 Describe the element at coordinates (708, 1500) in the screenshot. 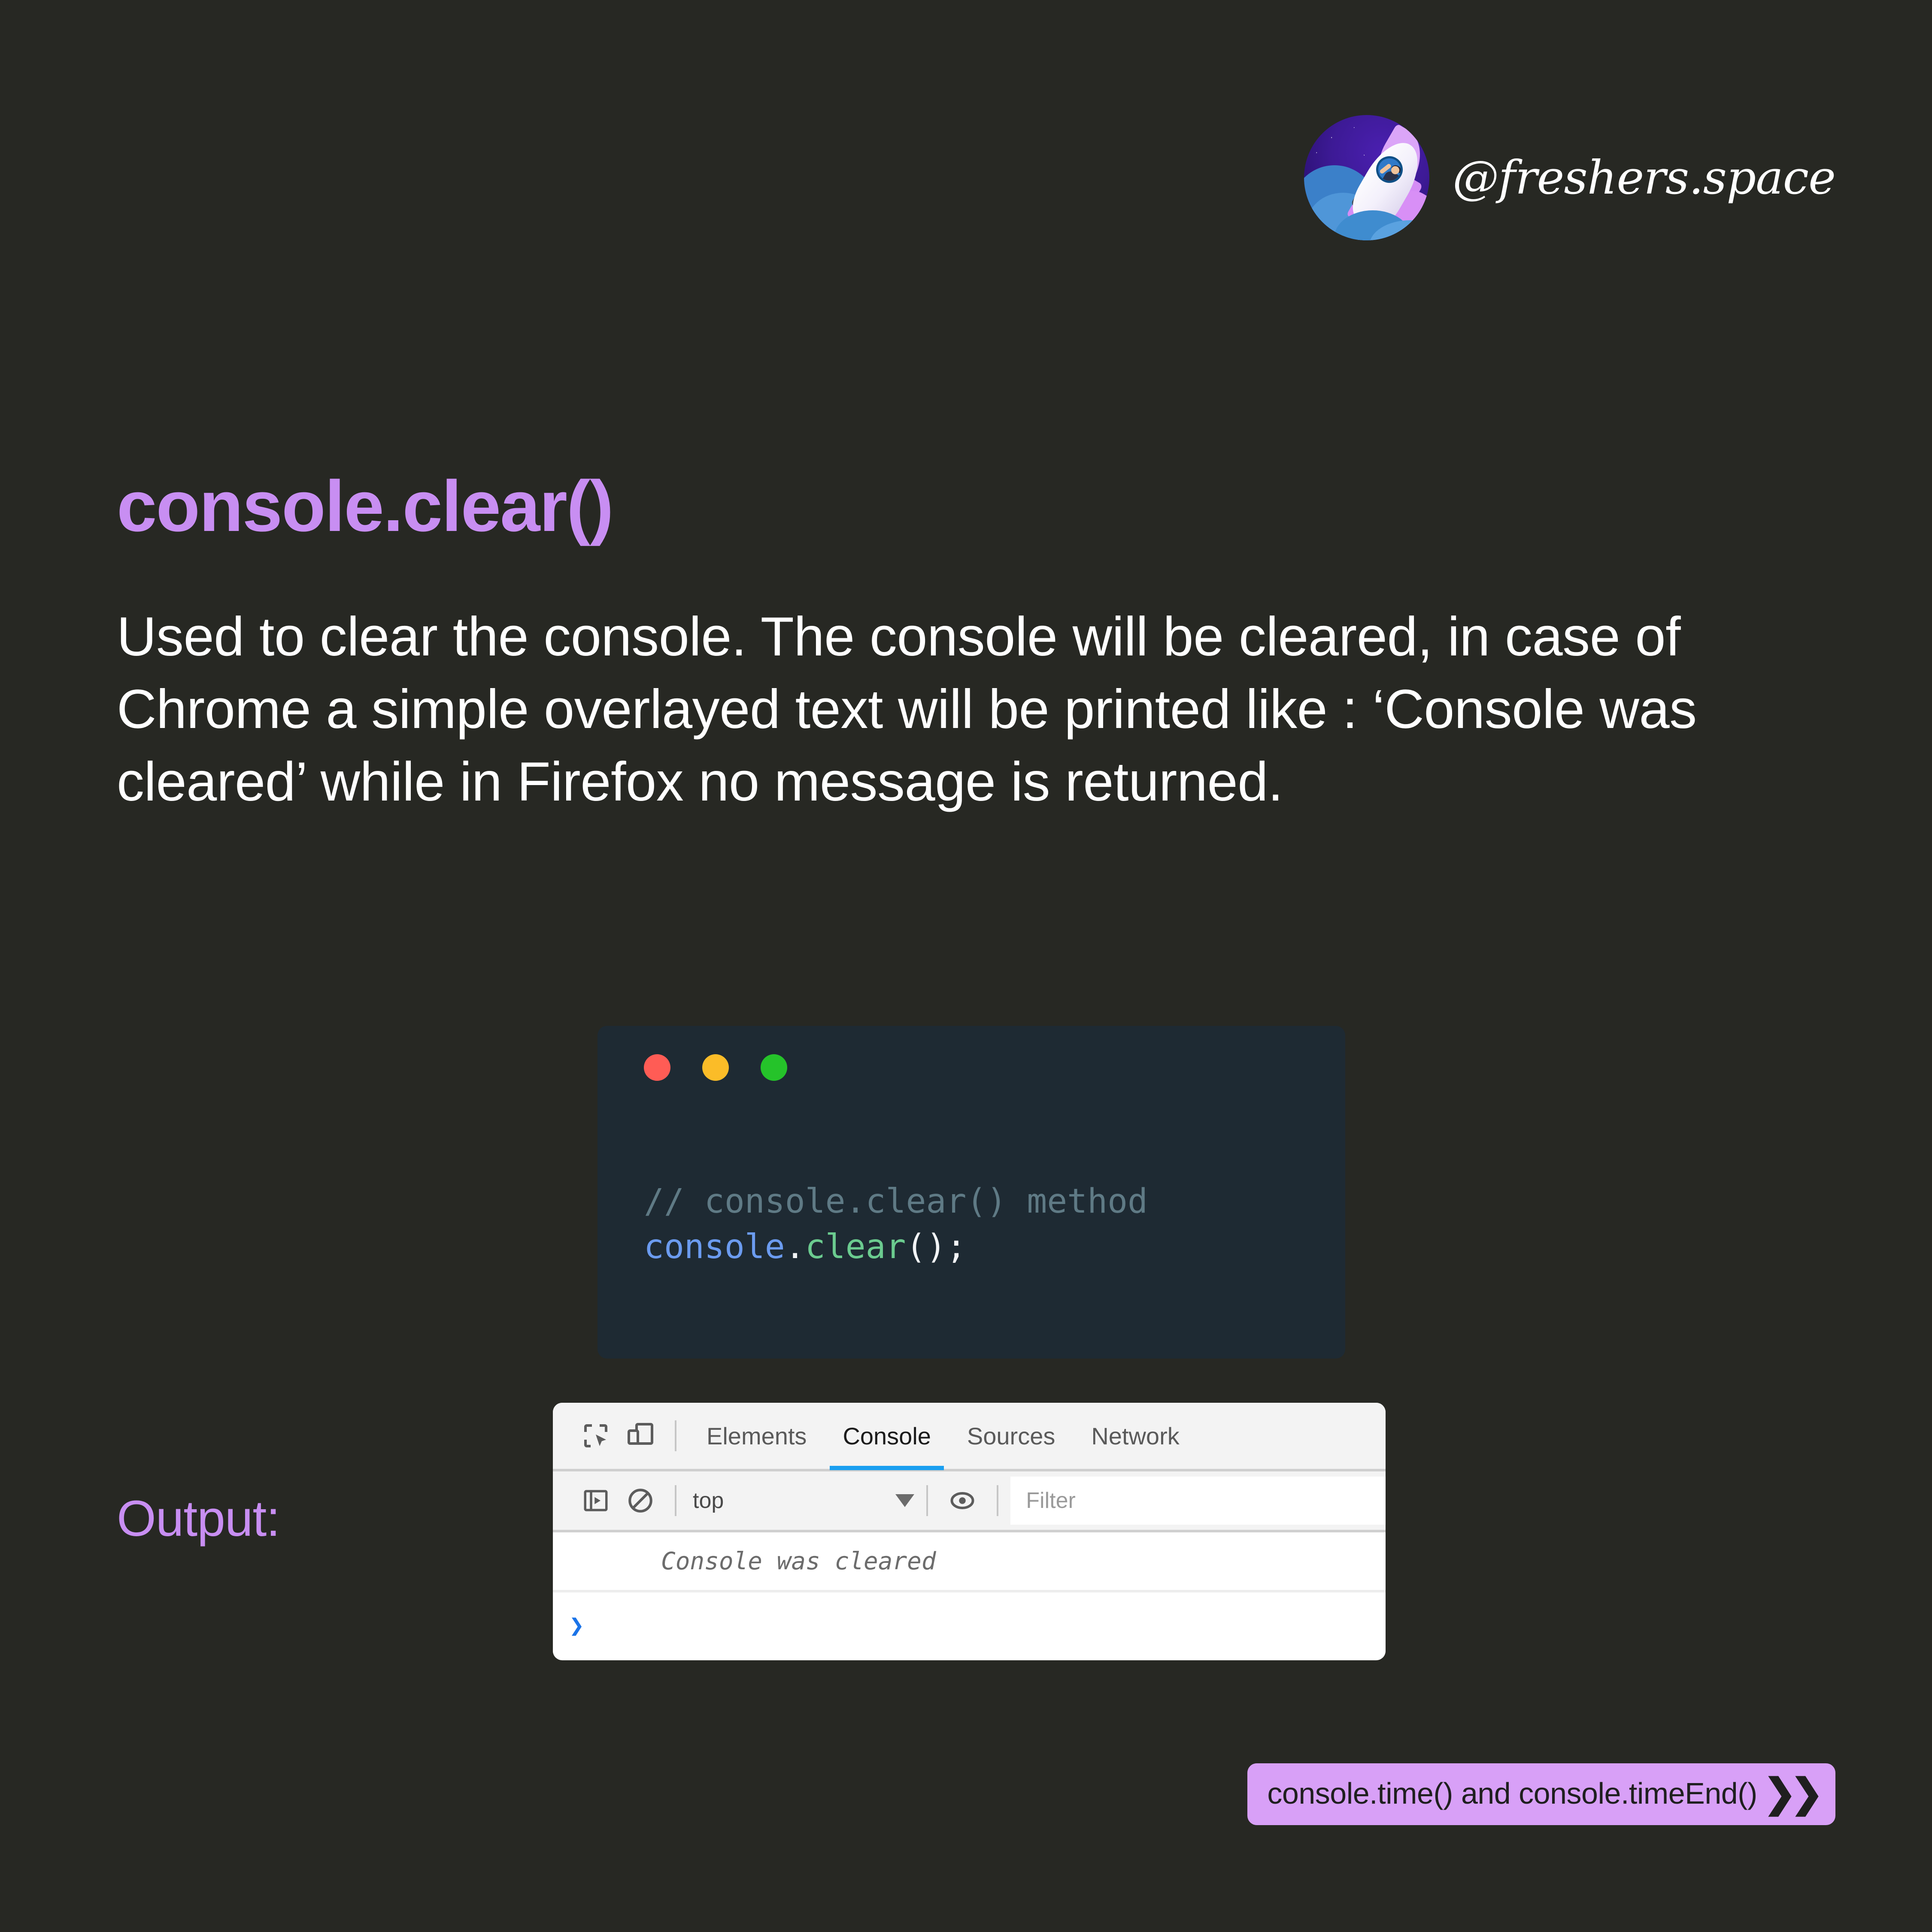

I see `execution-context-value: top` at that location.